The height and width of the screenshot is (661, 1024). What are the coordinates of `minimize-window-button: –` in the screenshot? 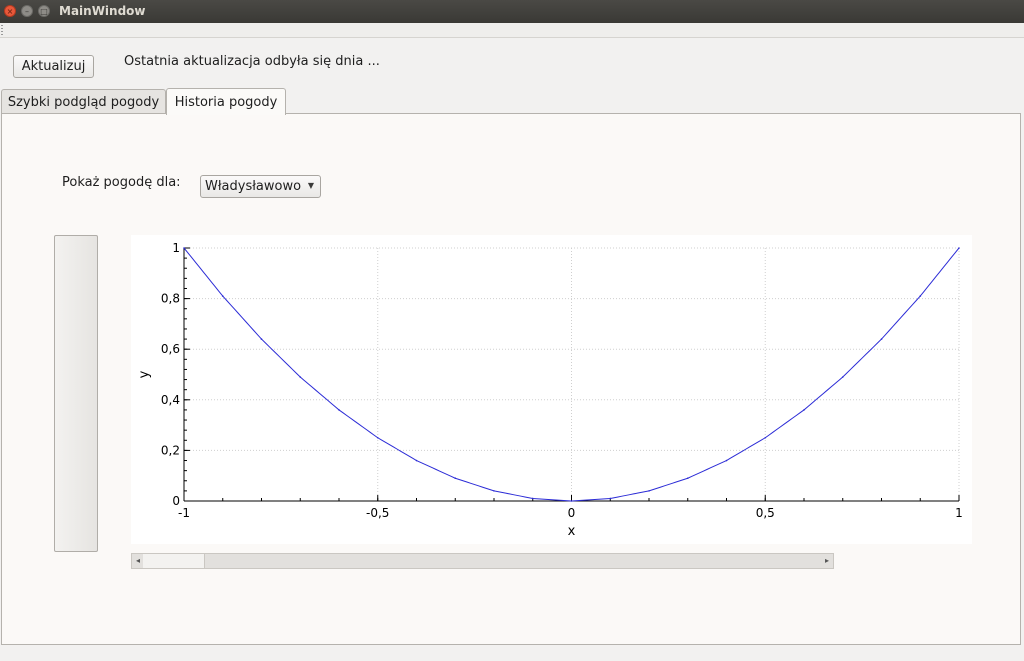 It's located at (27, 11).